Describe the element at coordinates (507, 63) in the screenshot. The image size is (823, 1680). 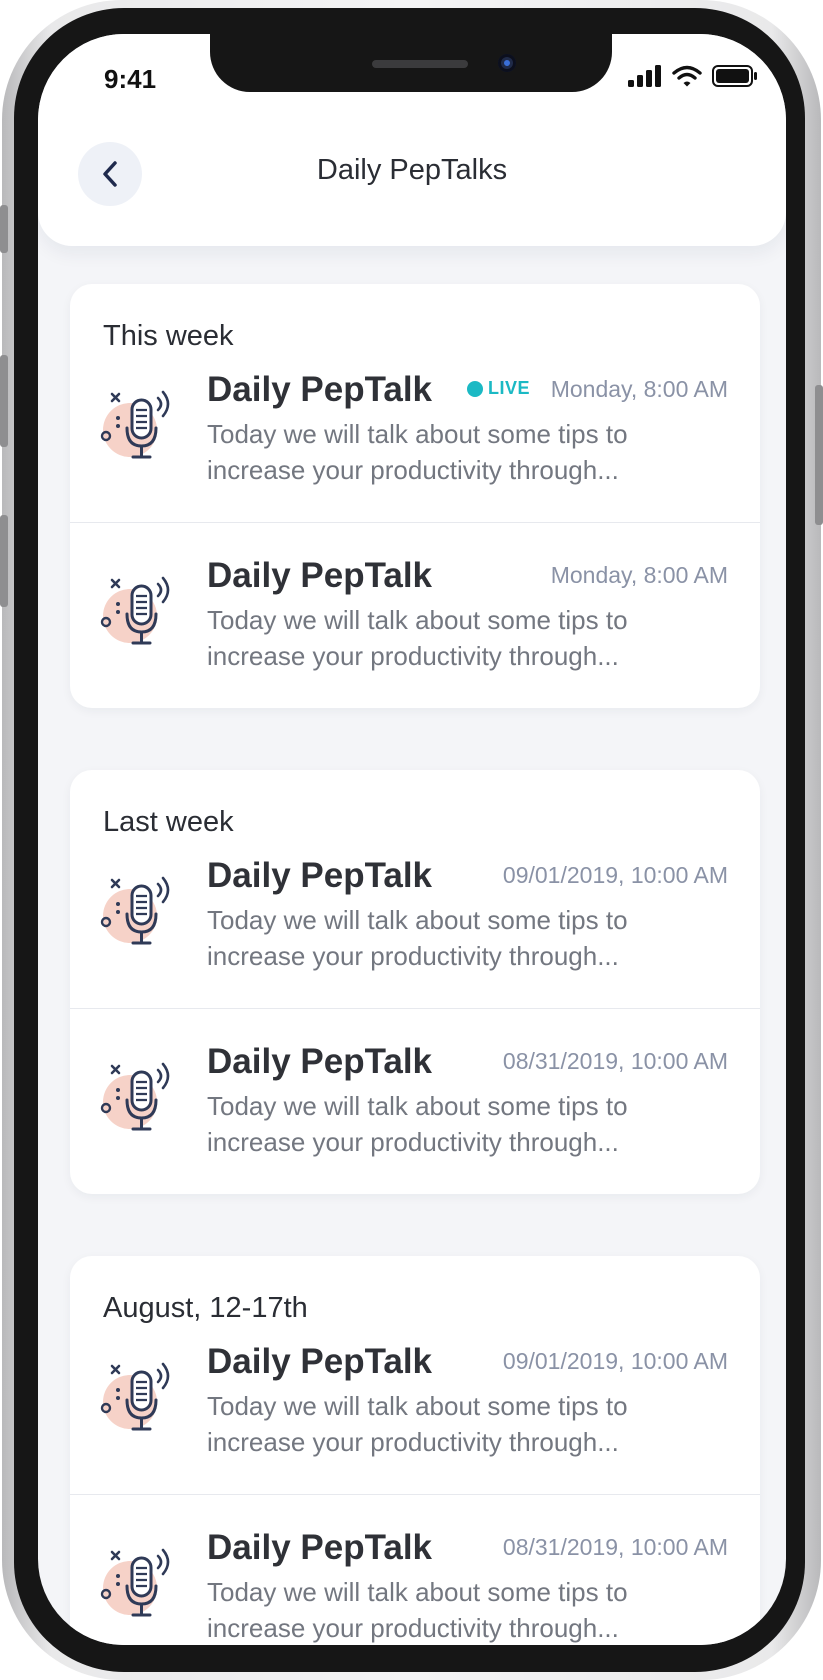
I see `camera-icon` at that location.